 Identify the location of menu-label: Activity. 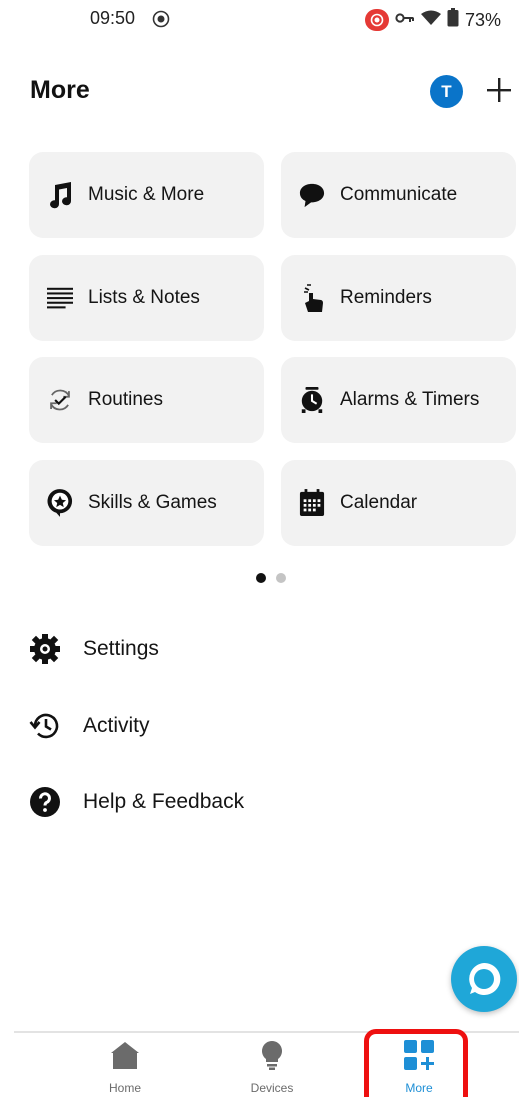
(116, 725).